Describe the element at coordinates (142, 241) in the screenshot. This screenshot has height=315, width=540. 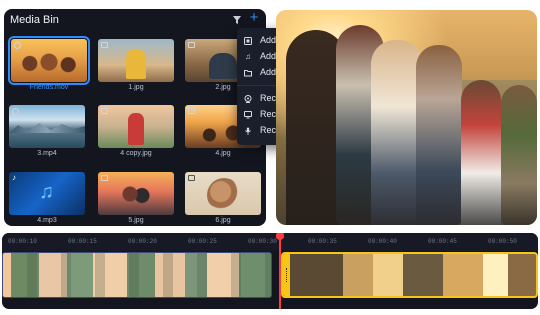
I see `timecode-label: 00:00:20` at that location.